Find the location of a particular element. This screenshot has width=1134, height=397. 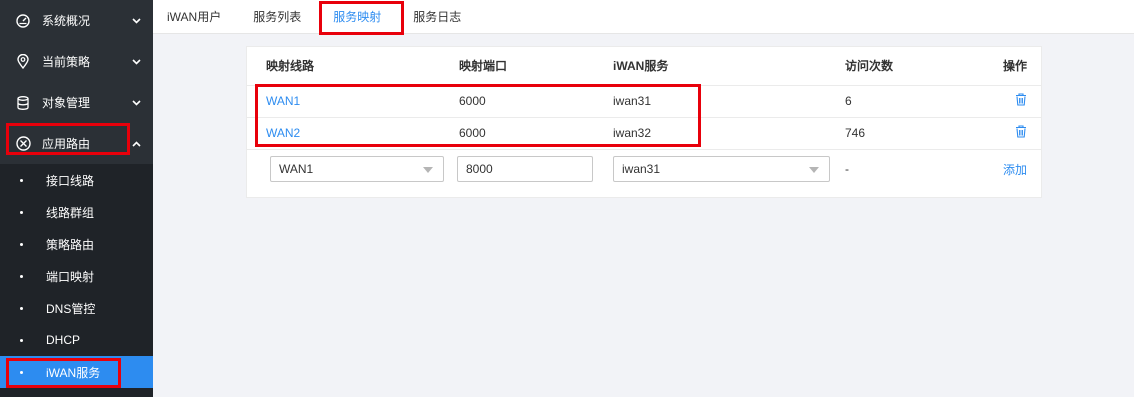

dashboard-gauge-icon is located at coordinates (23, 21).